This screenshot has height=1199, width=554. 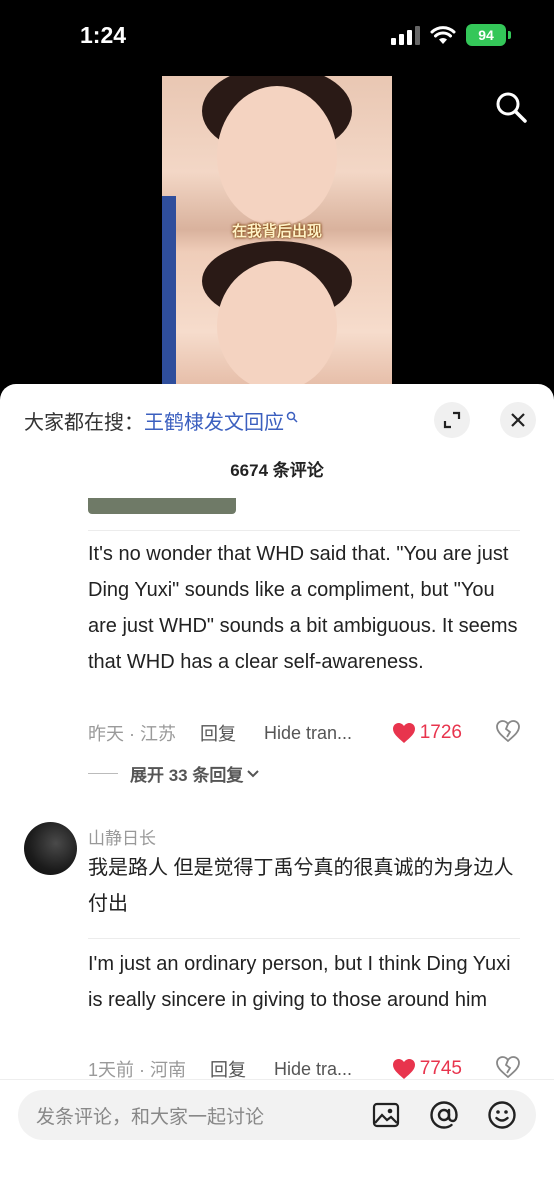 I want to click on emoji-button, so click(x=502, y=1115).